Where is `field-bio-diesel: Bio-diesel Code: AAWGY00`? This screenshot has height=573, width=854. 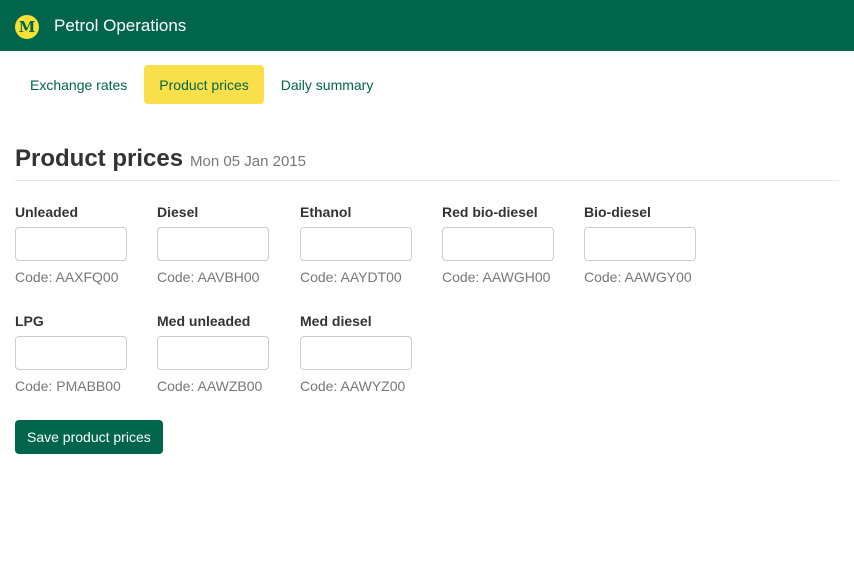
field-bio-diesel: Bio-diesel Code: AAWGY00 is located at coordinates (654, 244).